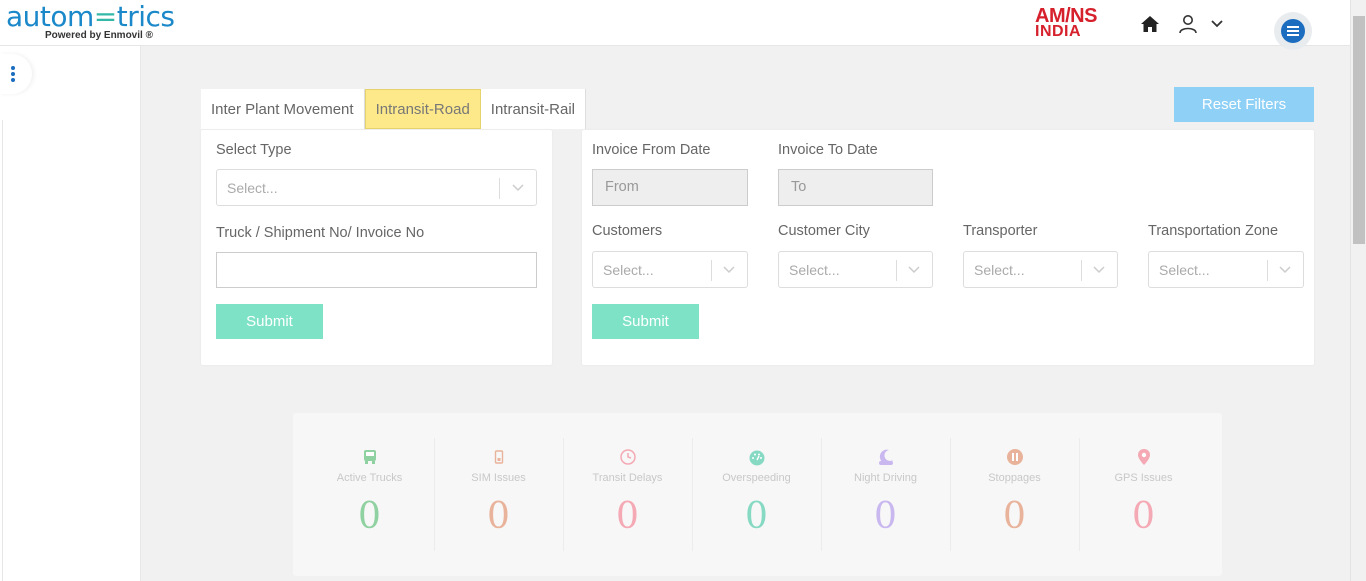 The image size is (1366, 581). I want to click on invoice-to-date-label: Invoice To Date, so click(828, 150).